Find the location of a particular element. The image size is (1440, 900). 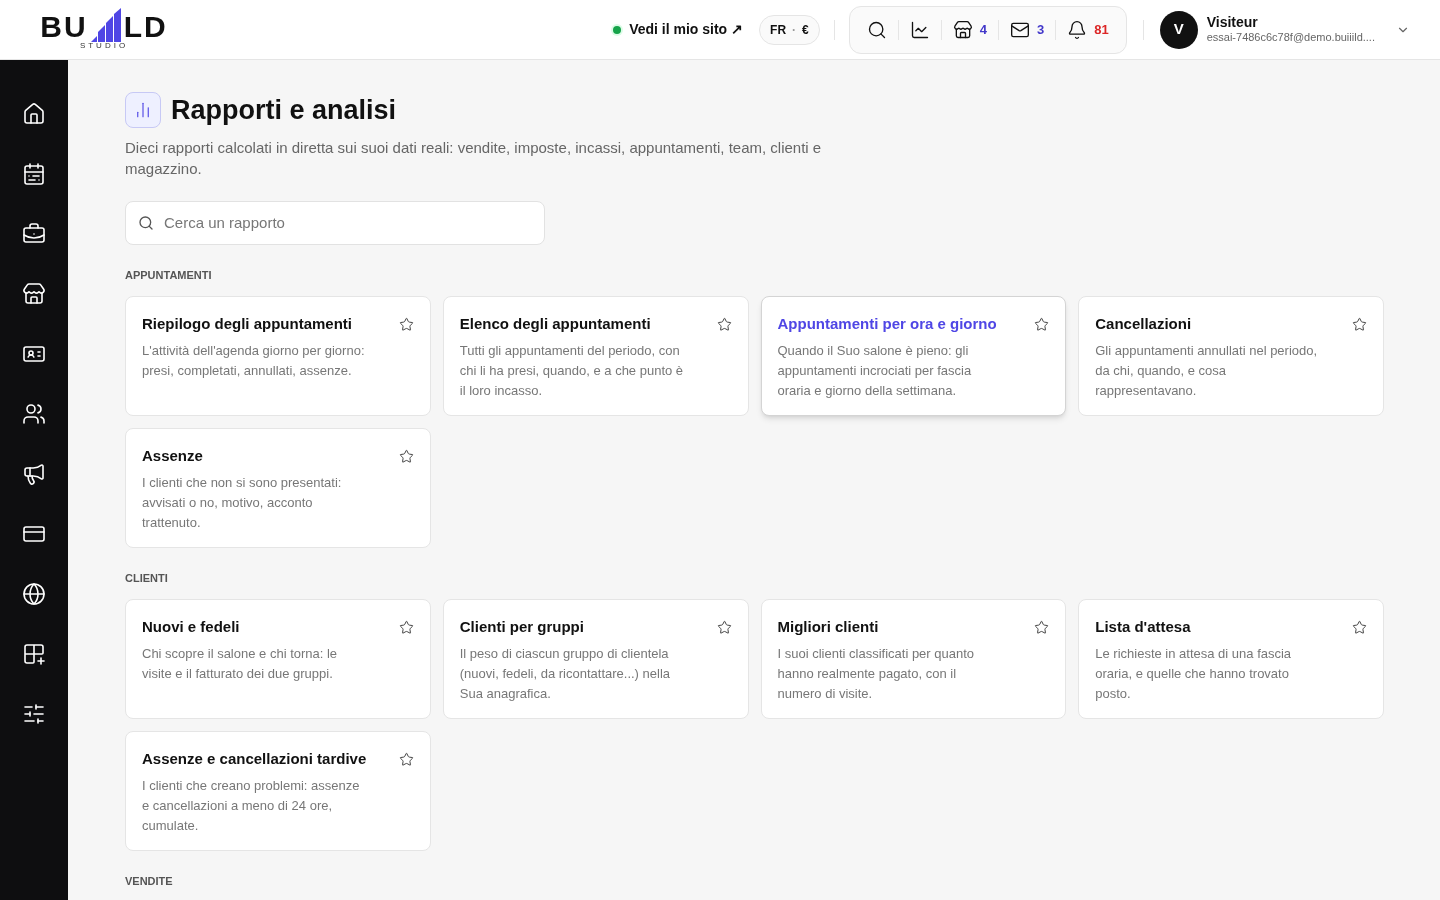

card-title: Cancellazioni is located at coordinates (1143, 323).